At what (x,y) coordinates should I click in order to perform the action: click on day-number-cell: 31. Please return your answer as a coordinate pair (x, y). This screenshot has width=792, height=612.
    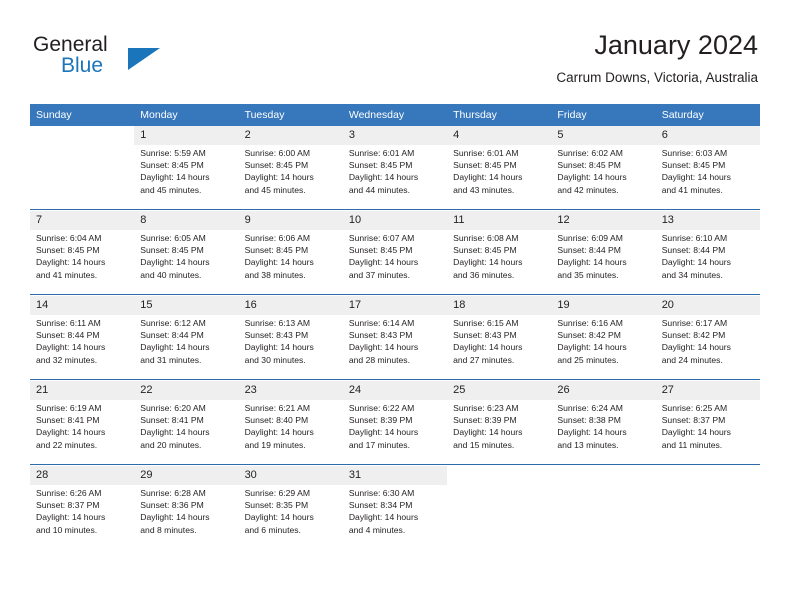
    Looking at the image, I should click on (395, 475).